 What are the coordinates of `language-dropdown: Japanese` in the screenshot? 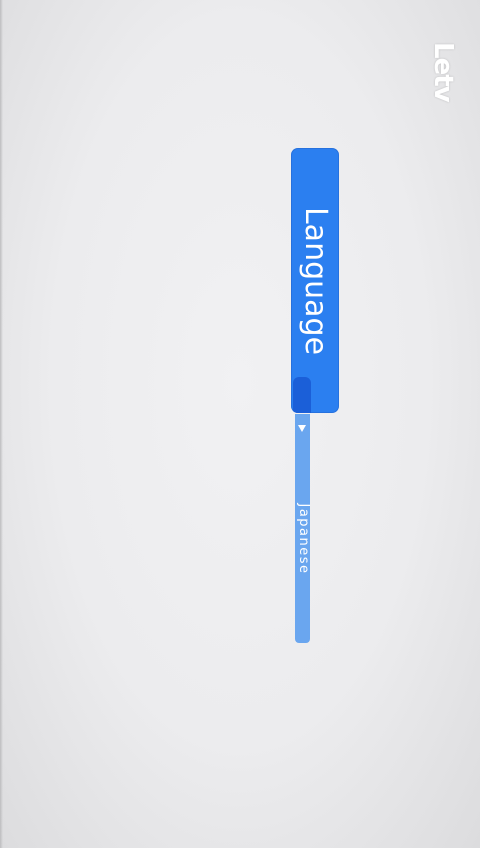 It's located at (303, 528).